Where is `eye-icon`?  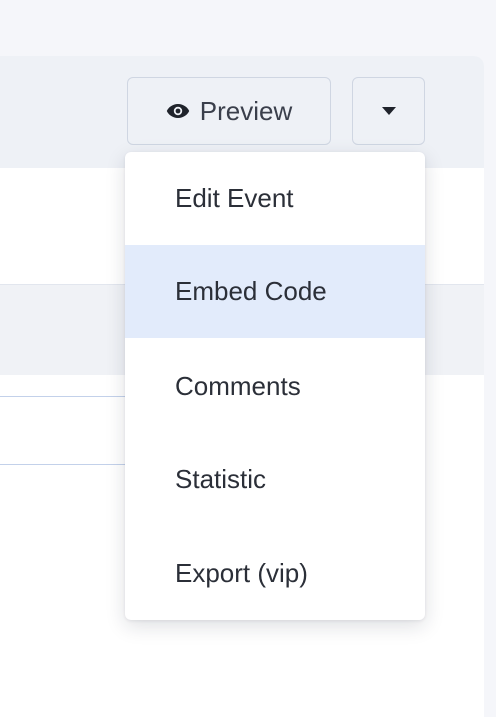 eye-icon is located at coordinates (178, 111).